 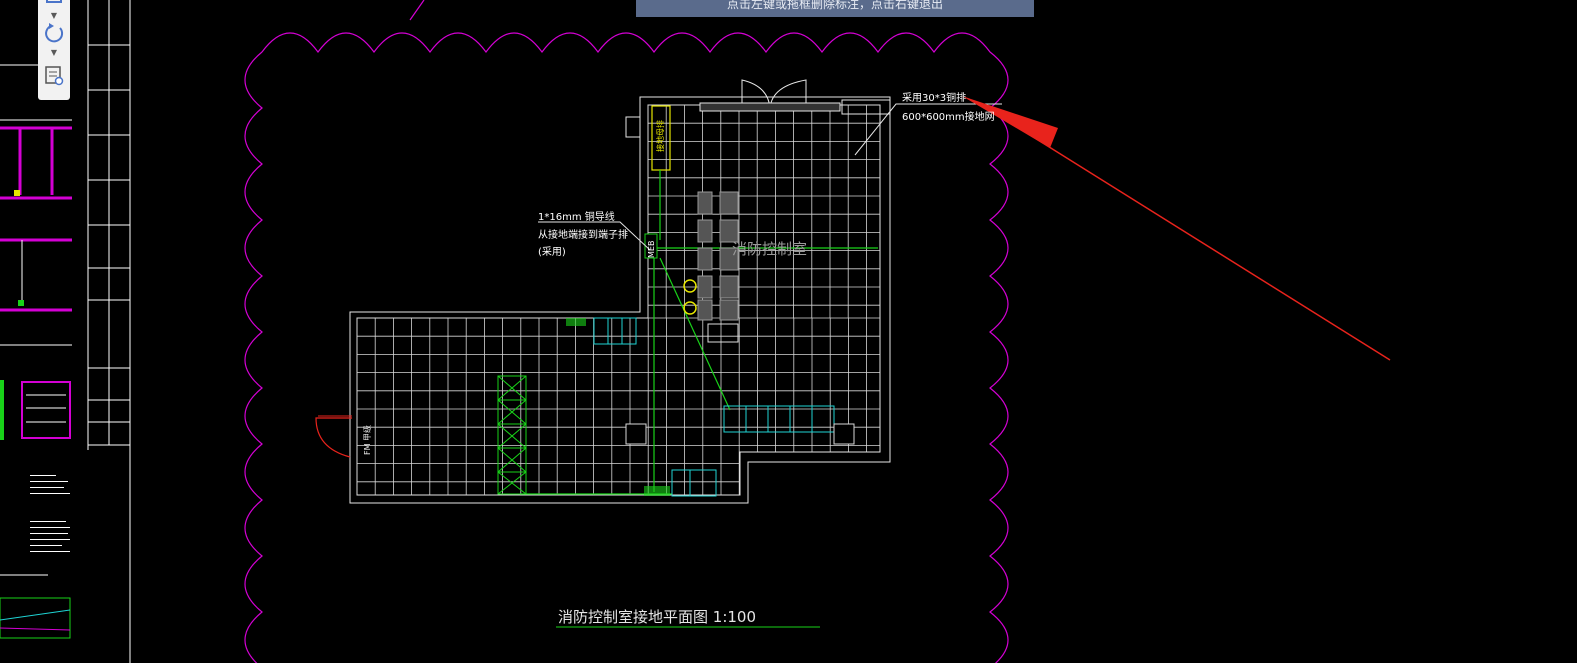 I want to click on pan-icon, so click(x=54, y=5).